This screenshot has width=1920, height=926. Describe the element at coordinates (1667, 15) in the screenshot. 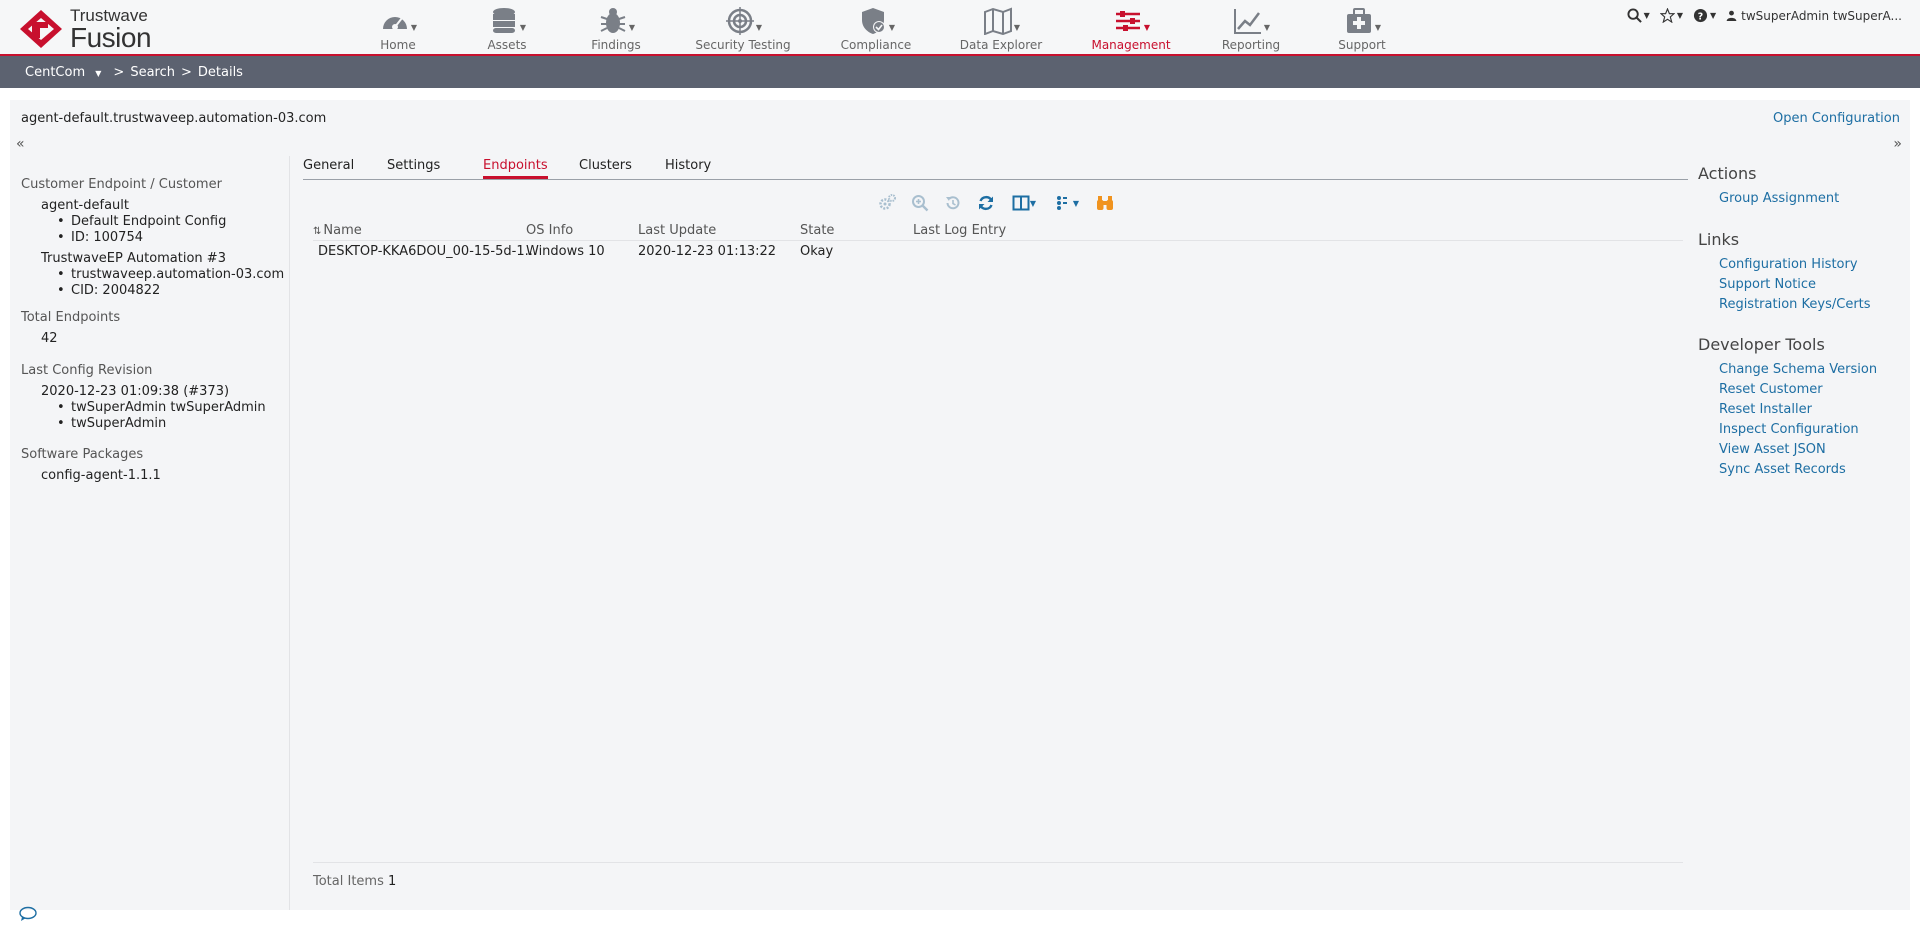

I see `star-icon` at that location.